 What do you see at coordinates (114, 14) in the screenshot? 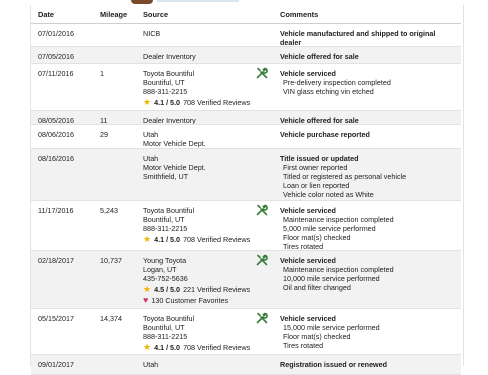
I see `header-mileage: Mileage` at bounding box center [114, 14].